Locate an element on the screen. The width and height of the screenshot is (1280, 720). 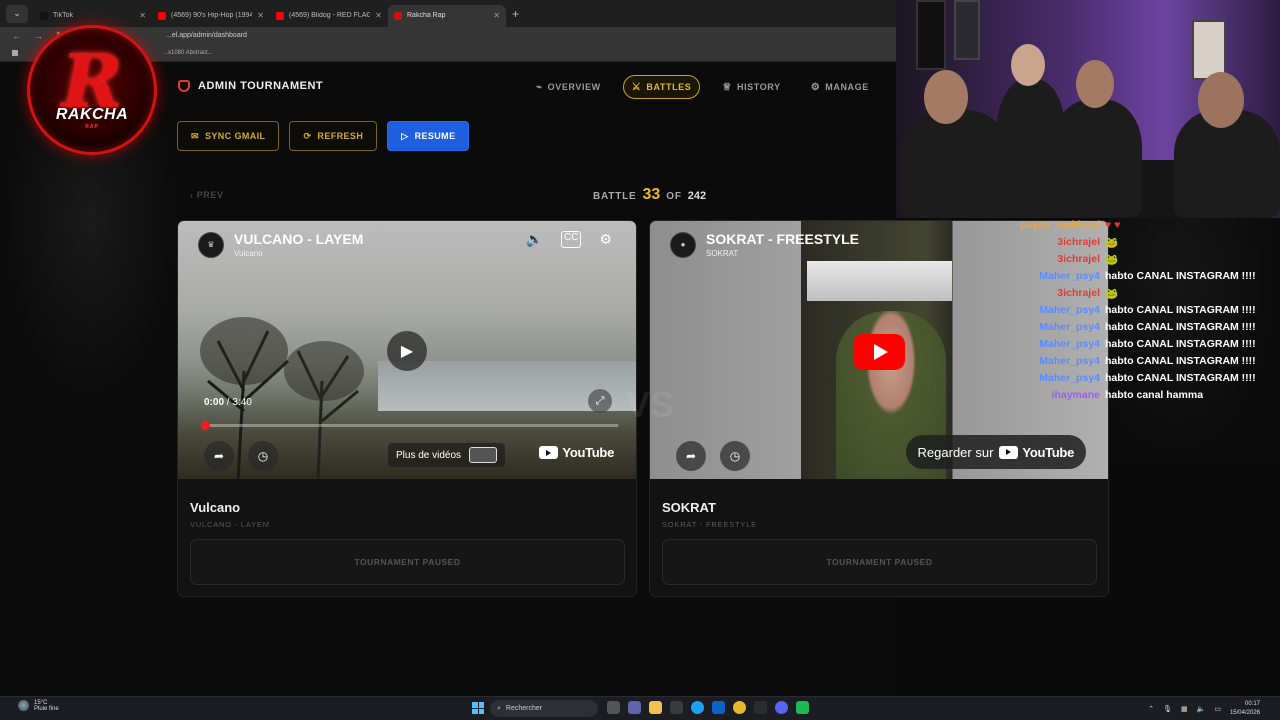
taskbar-search: ⌕ Rechercher is located at coordinates (544, 708).